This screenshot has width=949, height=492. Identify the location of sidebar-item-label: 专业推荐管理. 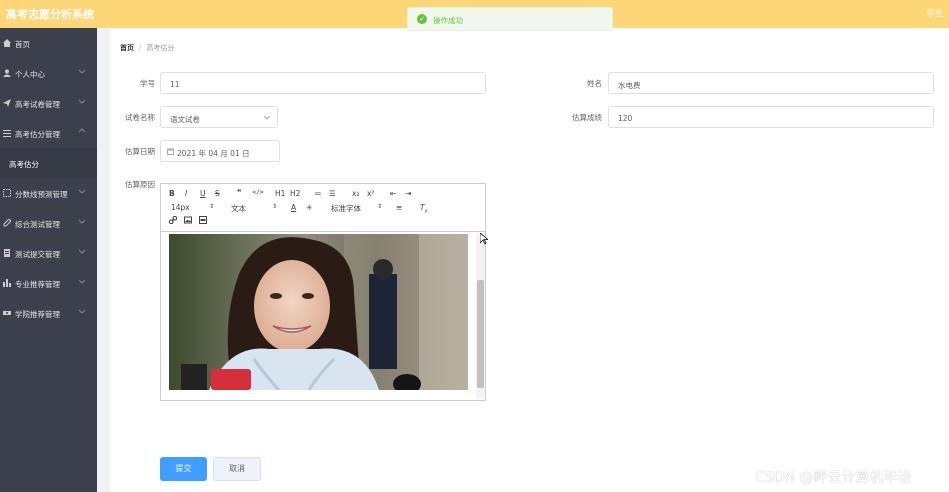
(37, 284).